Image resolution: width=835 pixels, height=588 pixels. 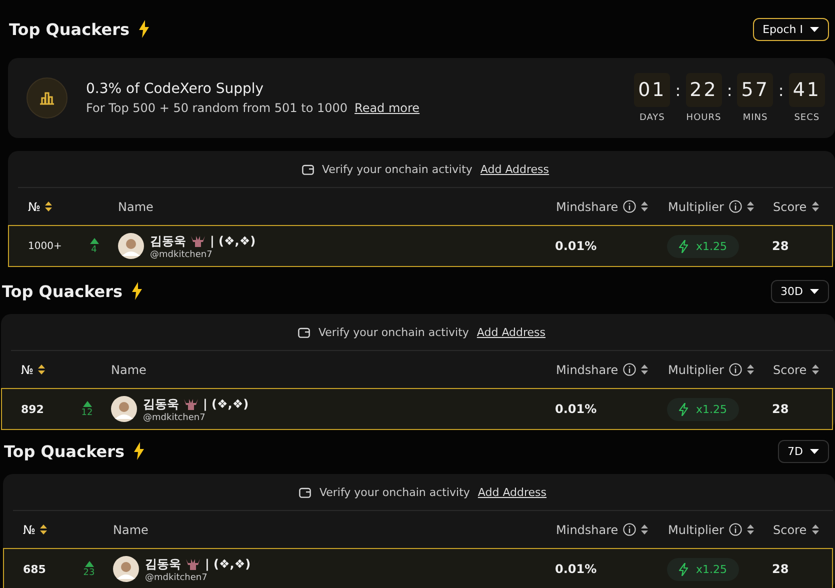 What do you see at coordinates (755, 90) in the screenshot?
I see `countdown-value: 57` at bounding box center [755, 90].